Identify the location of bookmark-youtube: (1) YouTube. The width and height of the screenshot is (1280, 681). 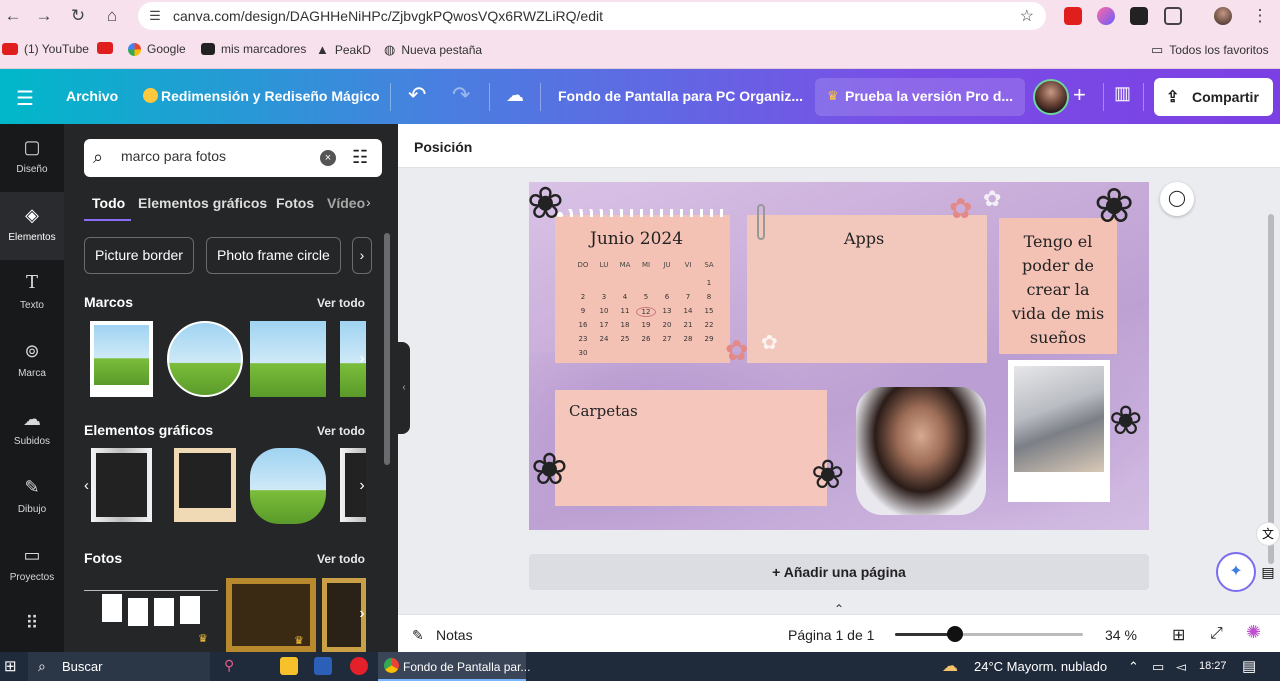
(45, 49).